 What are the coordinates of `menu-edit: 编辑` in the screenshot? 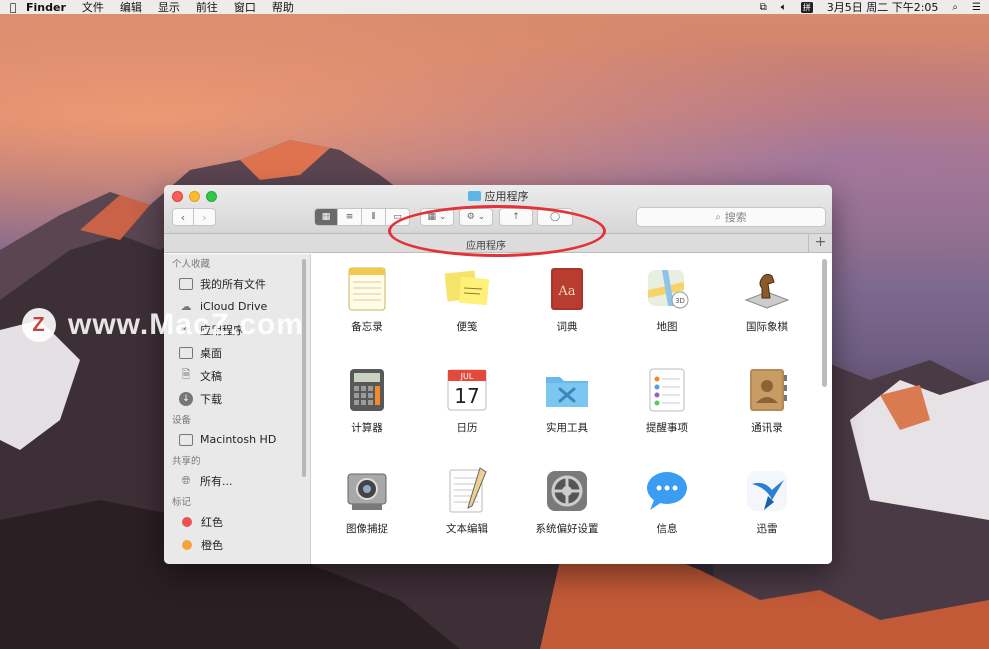 It's located at (131, 7).